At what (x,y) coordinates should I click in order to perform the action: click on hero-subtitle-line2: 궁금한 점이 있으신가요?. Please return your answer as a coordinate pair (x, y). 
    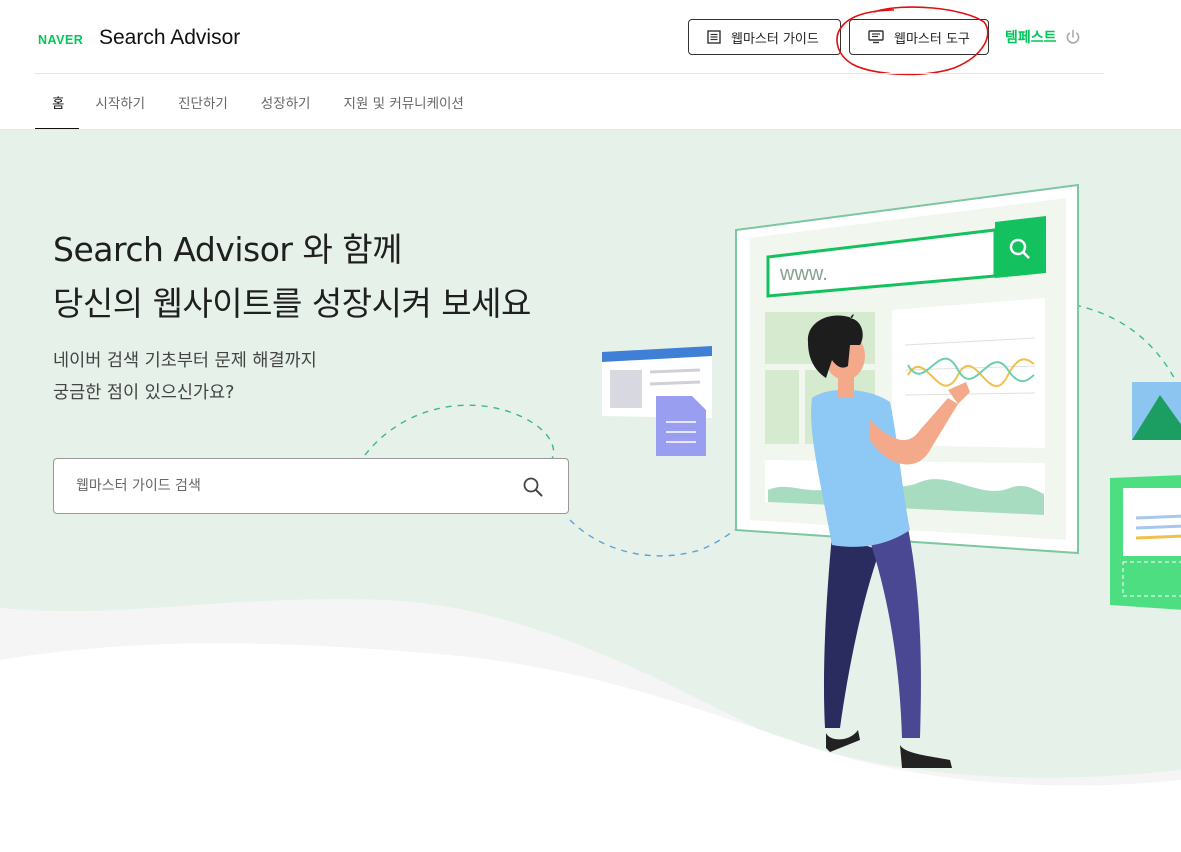
    Looking at the image, I should click on (144, 393).